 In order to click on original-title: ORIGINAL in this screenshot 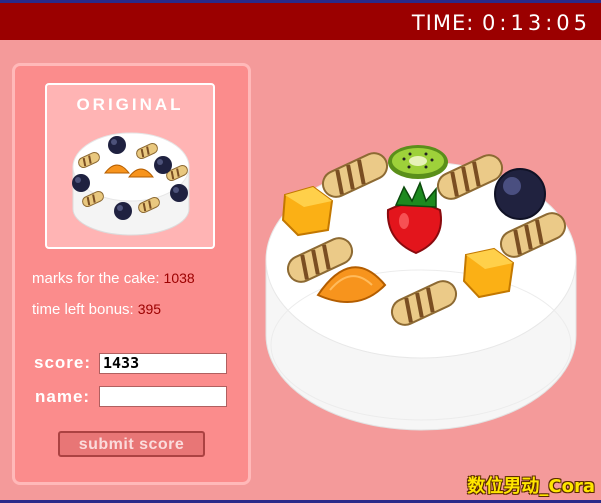, I will do `click(130, 104)`.